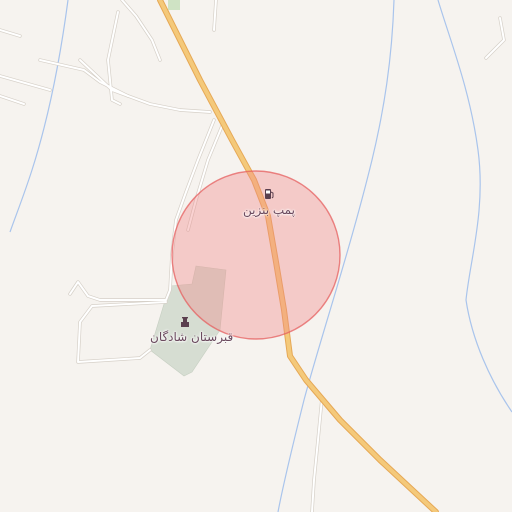 This screenshot has width=512, height=512. What do you see at coordinates (191, 337) in the screenshot?
I see `poi-label-cemetery: قبرستان شادگان` at bounding box center [191, 337].